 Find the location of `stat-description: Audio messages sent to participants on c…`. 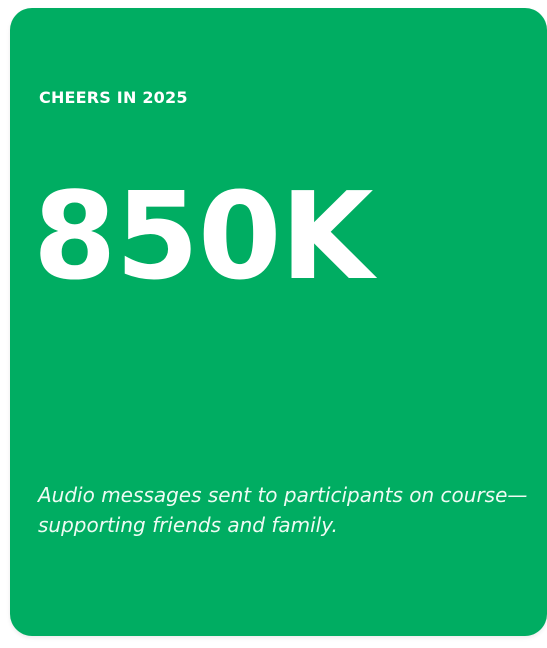

stat-description: Audio messages sent to participants on c… is located at coordinates (283, 510).